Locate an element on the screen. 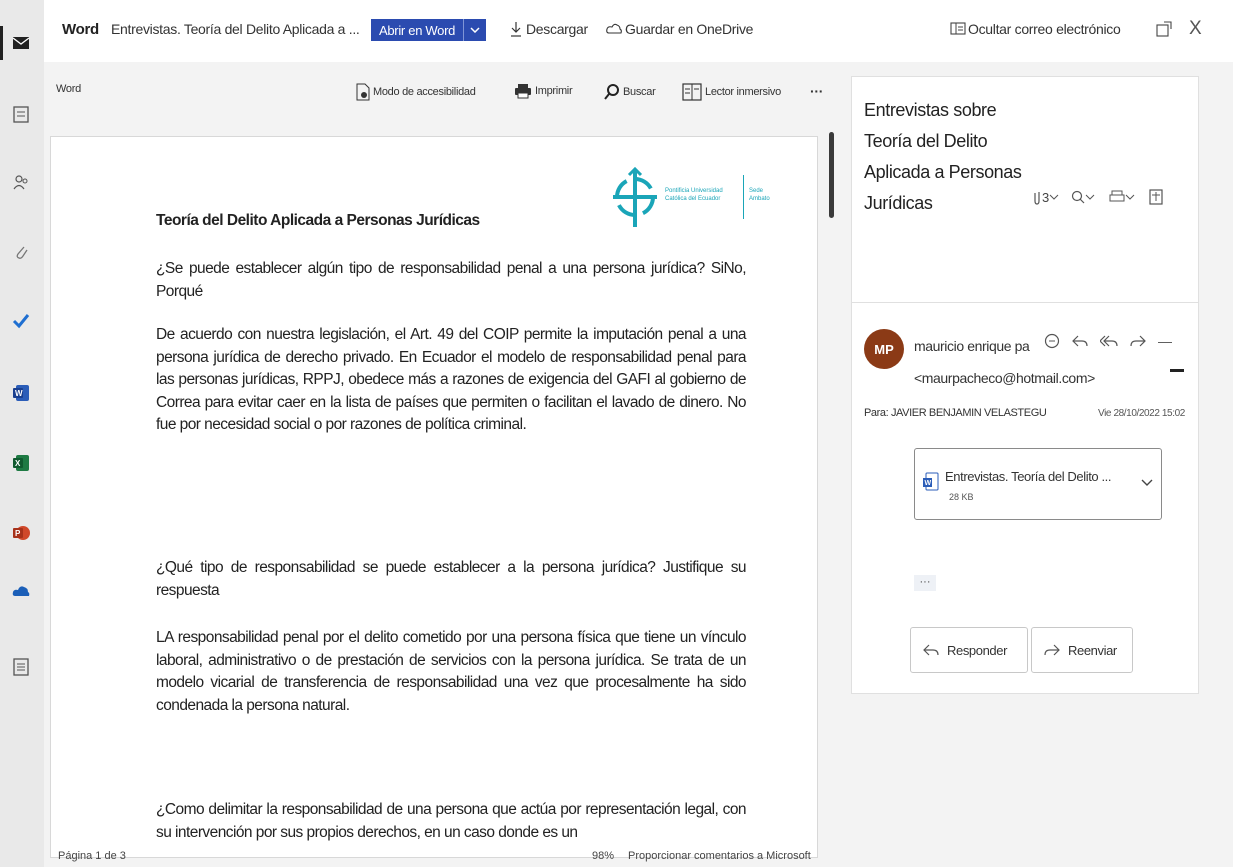 This screenshot has width=1233, height=867. word-icon: W is located at coordinates (21, 393).